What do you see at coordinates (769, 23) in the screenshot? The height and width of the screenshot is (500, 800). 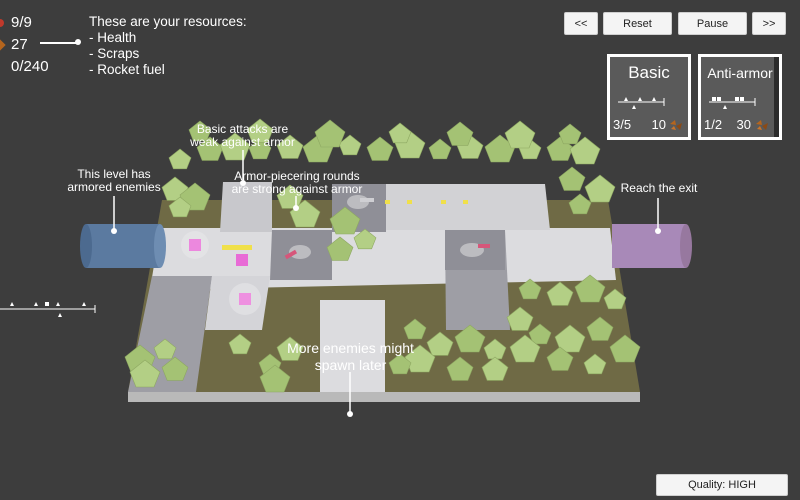 I see `speed-up-button: >>` at bounding box center [769, 23].